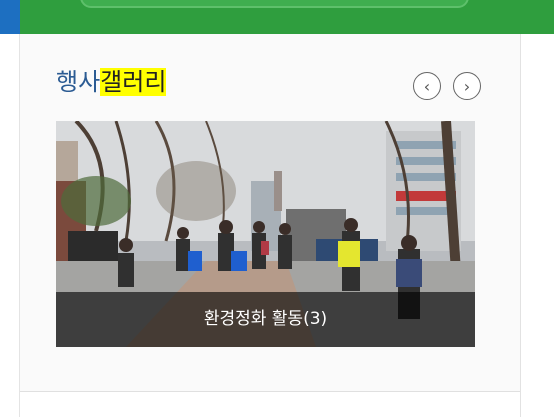 The height and width of the screenshot is (417, 554). I want to click on panel-bottom-divider, so click(270, 391).